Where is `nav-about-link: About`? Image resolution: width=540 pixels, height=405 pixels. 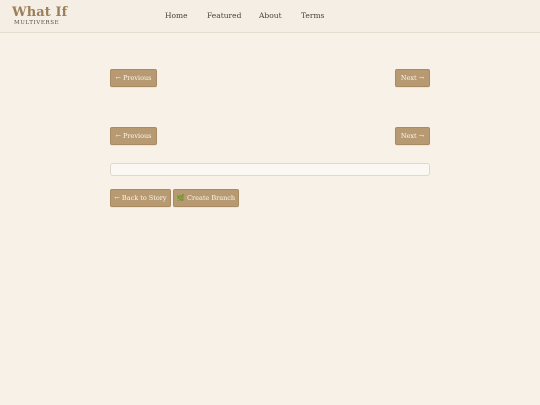
nav-about-link: About is located at coordinates (270, 16).